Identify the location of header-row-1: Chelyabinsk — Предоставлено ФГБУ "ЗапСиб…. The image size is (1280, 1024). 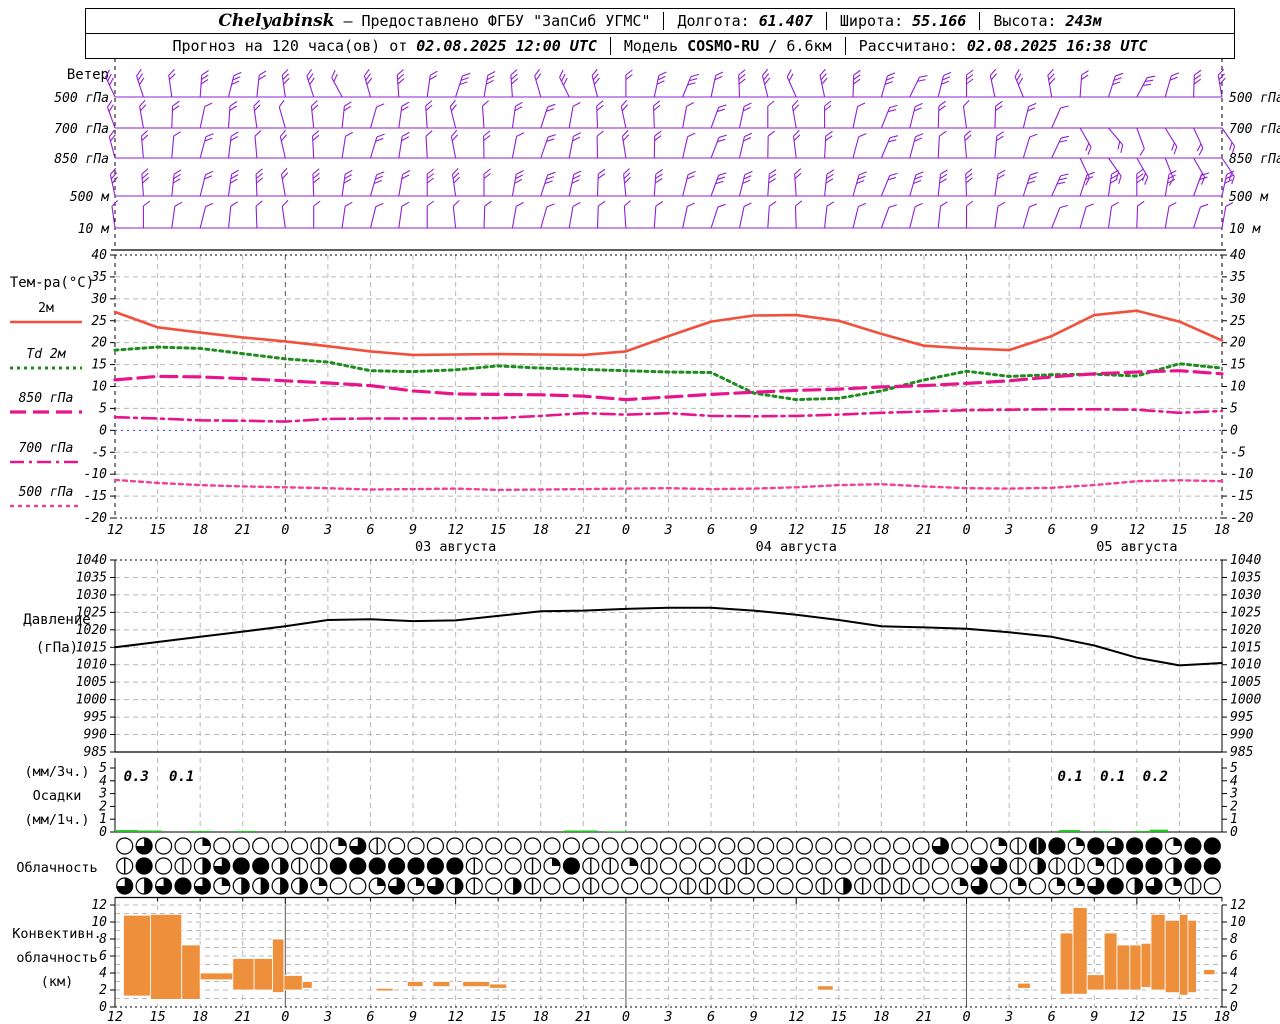
(660, 21).